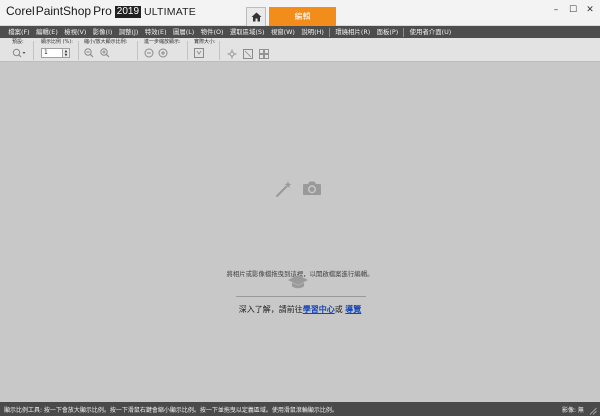 Image resolution: width=600 pixels, height=416 pixels. Describe the element at coordinates (18, 42) in the screenshot. I see `preset-label: 預設:` at that location.